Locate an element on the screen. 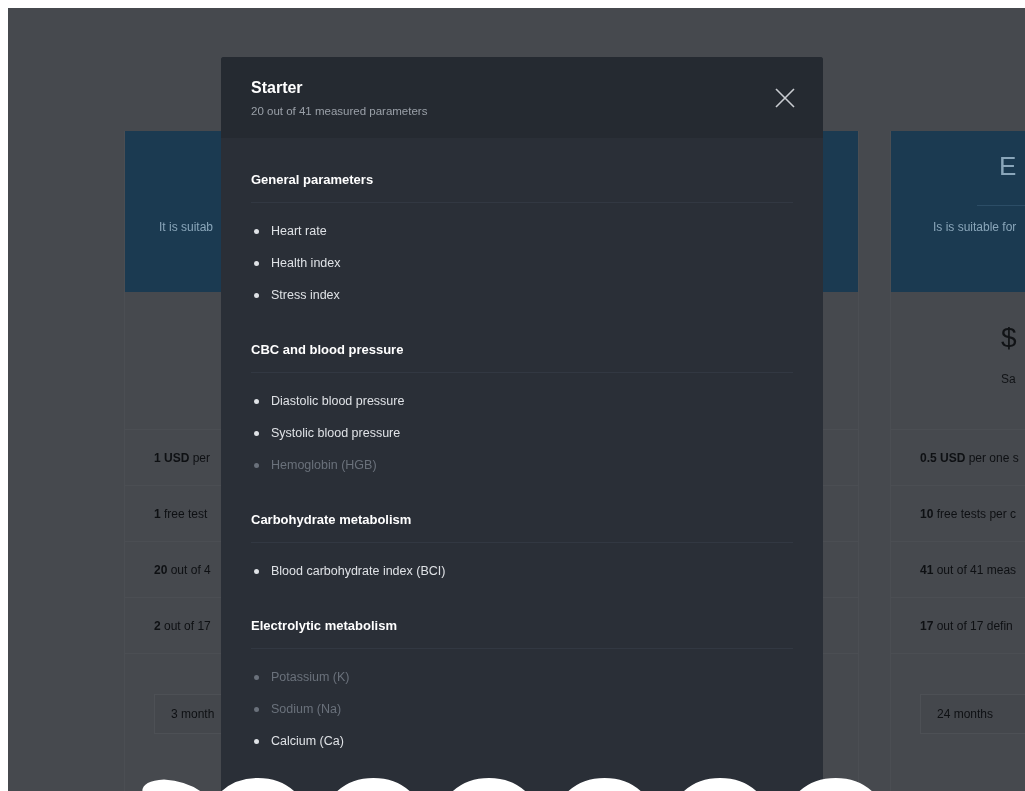 The image size is (1025, 791). group-title: Electrolytic metabolism is located at coordinates (324, 625).